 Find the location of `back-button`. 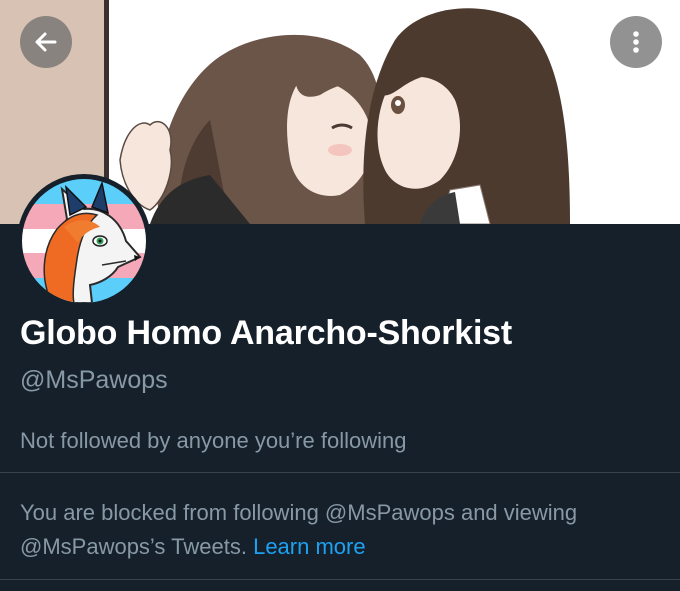

back-button is located at coordinates (46, 42).